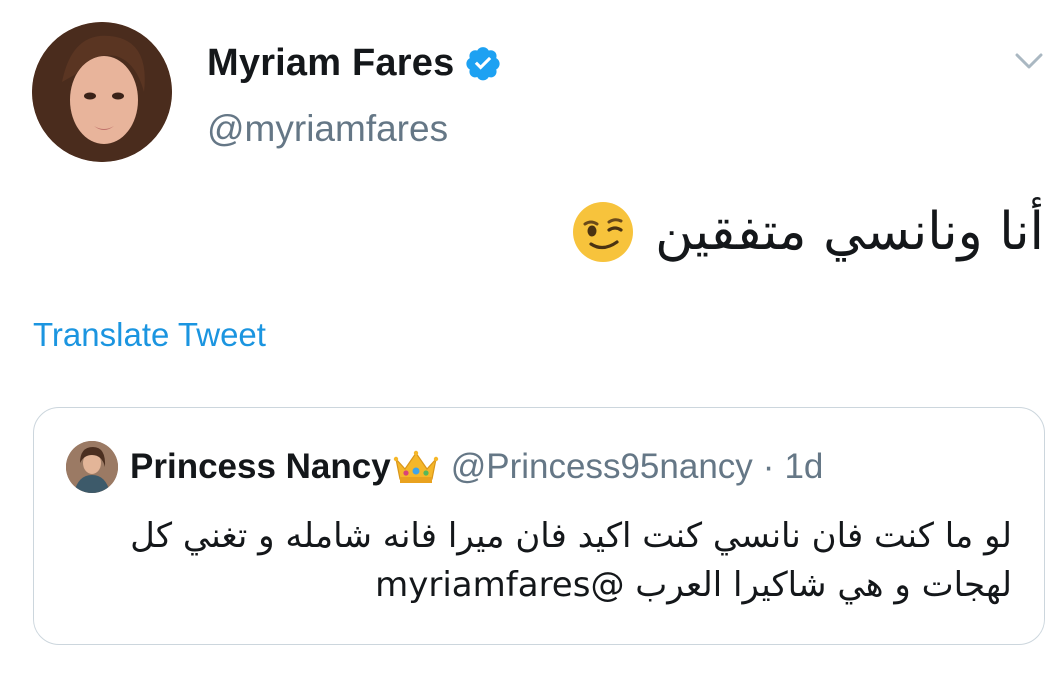 The width and height of the screenshot is (1052, 679). I want to click on tweet-text: أنا ونانسي متفقين, so click(807, 232).